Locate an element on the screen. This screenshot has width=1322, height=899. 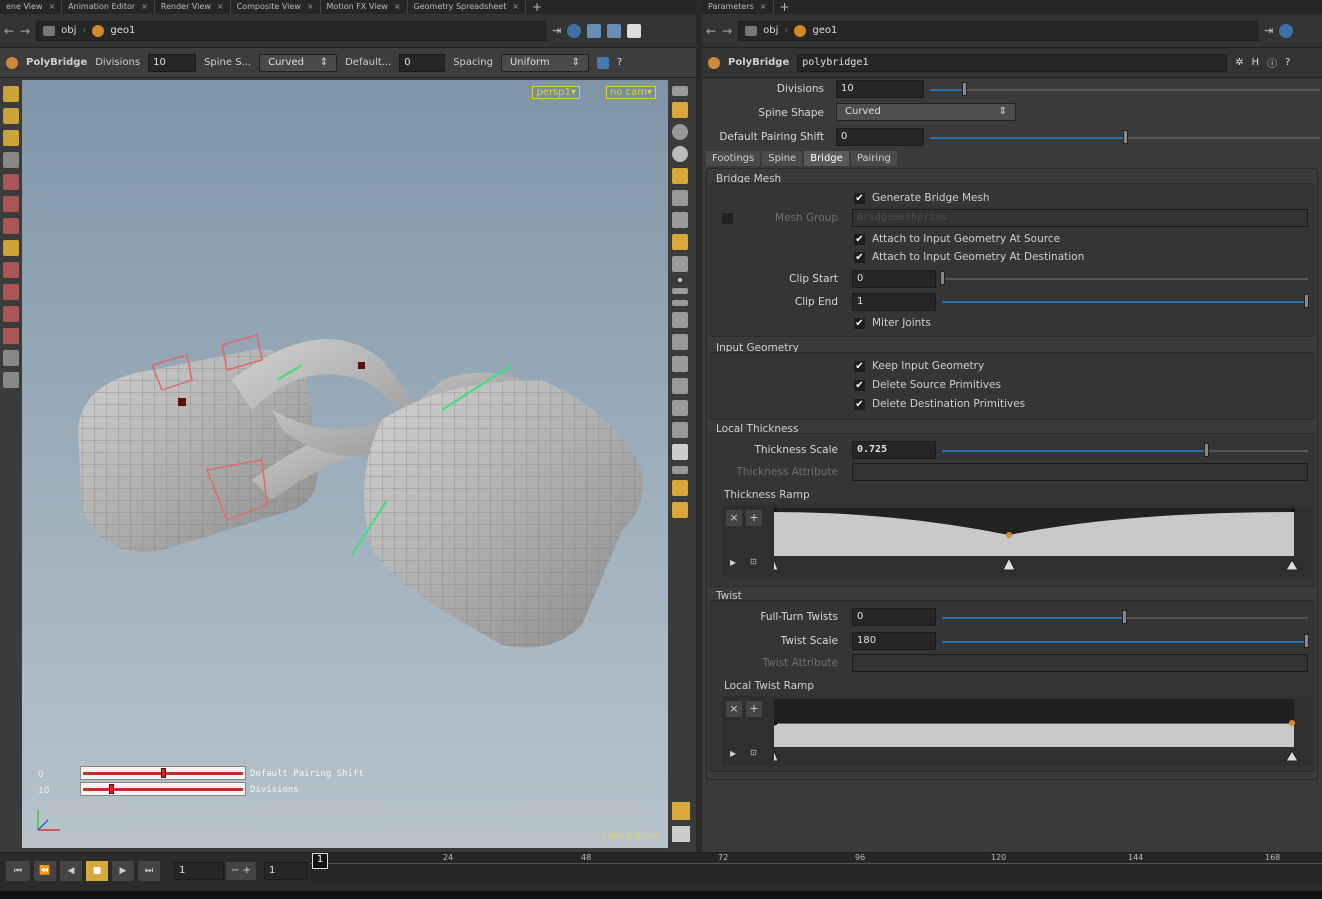
gear-icon: ✲ is located at coordinates (1239, 62).